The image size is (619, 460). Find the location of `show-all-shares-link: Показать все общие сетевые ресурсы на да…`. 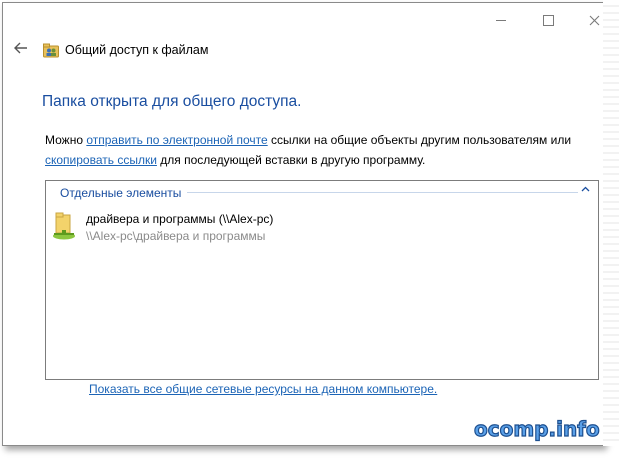

show-all-shares-link: Показать все общие сетевые ресурсы на да… is located at coordinates (263, 389).